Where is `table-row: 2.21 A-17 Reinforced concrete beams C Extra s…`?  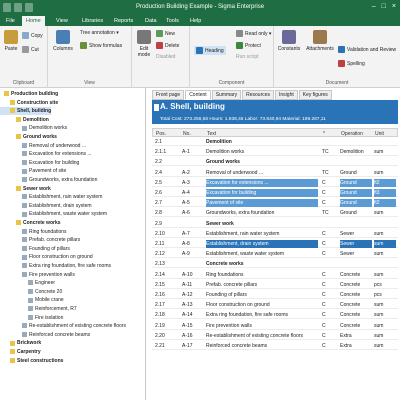
table-row: 2.21 A-17 Reinforced concrete beams C Extra s… is located at coordinates (275, 346).